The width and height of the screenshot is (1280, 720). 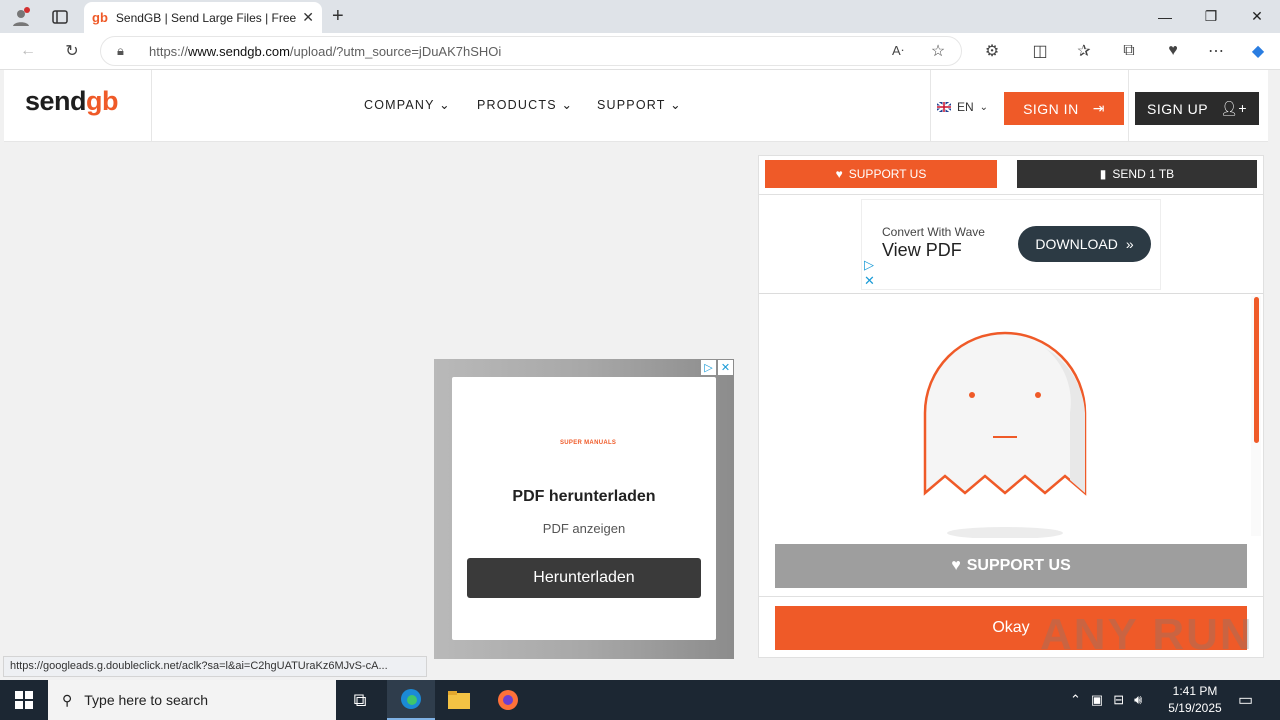 What do you see at coordinates (992, 51) in the screenshot?
I see `extensions-icon: ⚙` at bounding box center [992, 51].